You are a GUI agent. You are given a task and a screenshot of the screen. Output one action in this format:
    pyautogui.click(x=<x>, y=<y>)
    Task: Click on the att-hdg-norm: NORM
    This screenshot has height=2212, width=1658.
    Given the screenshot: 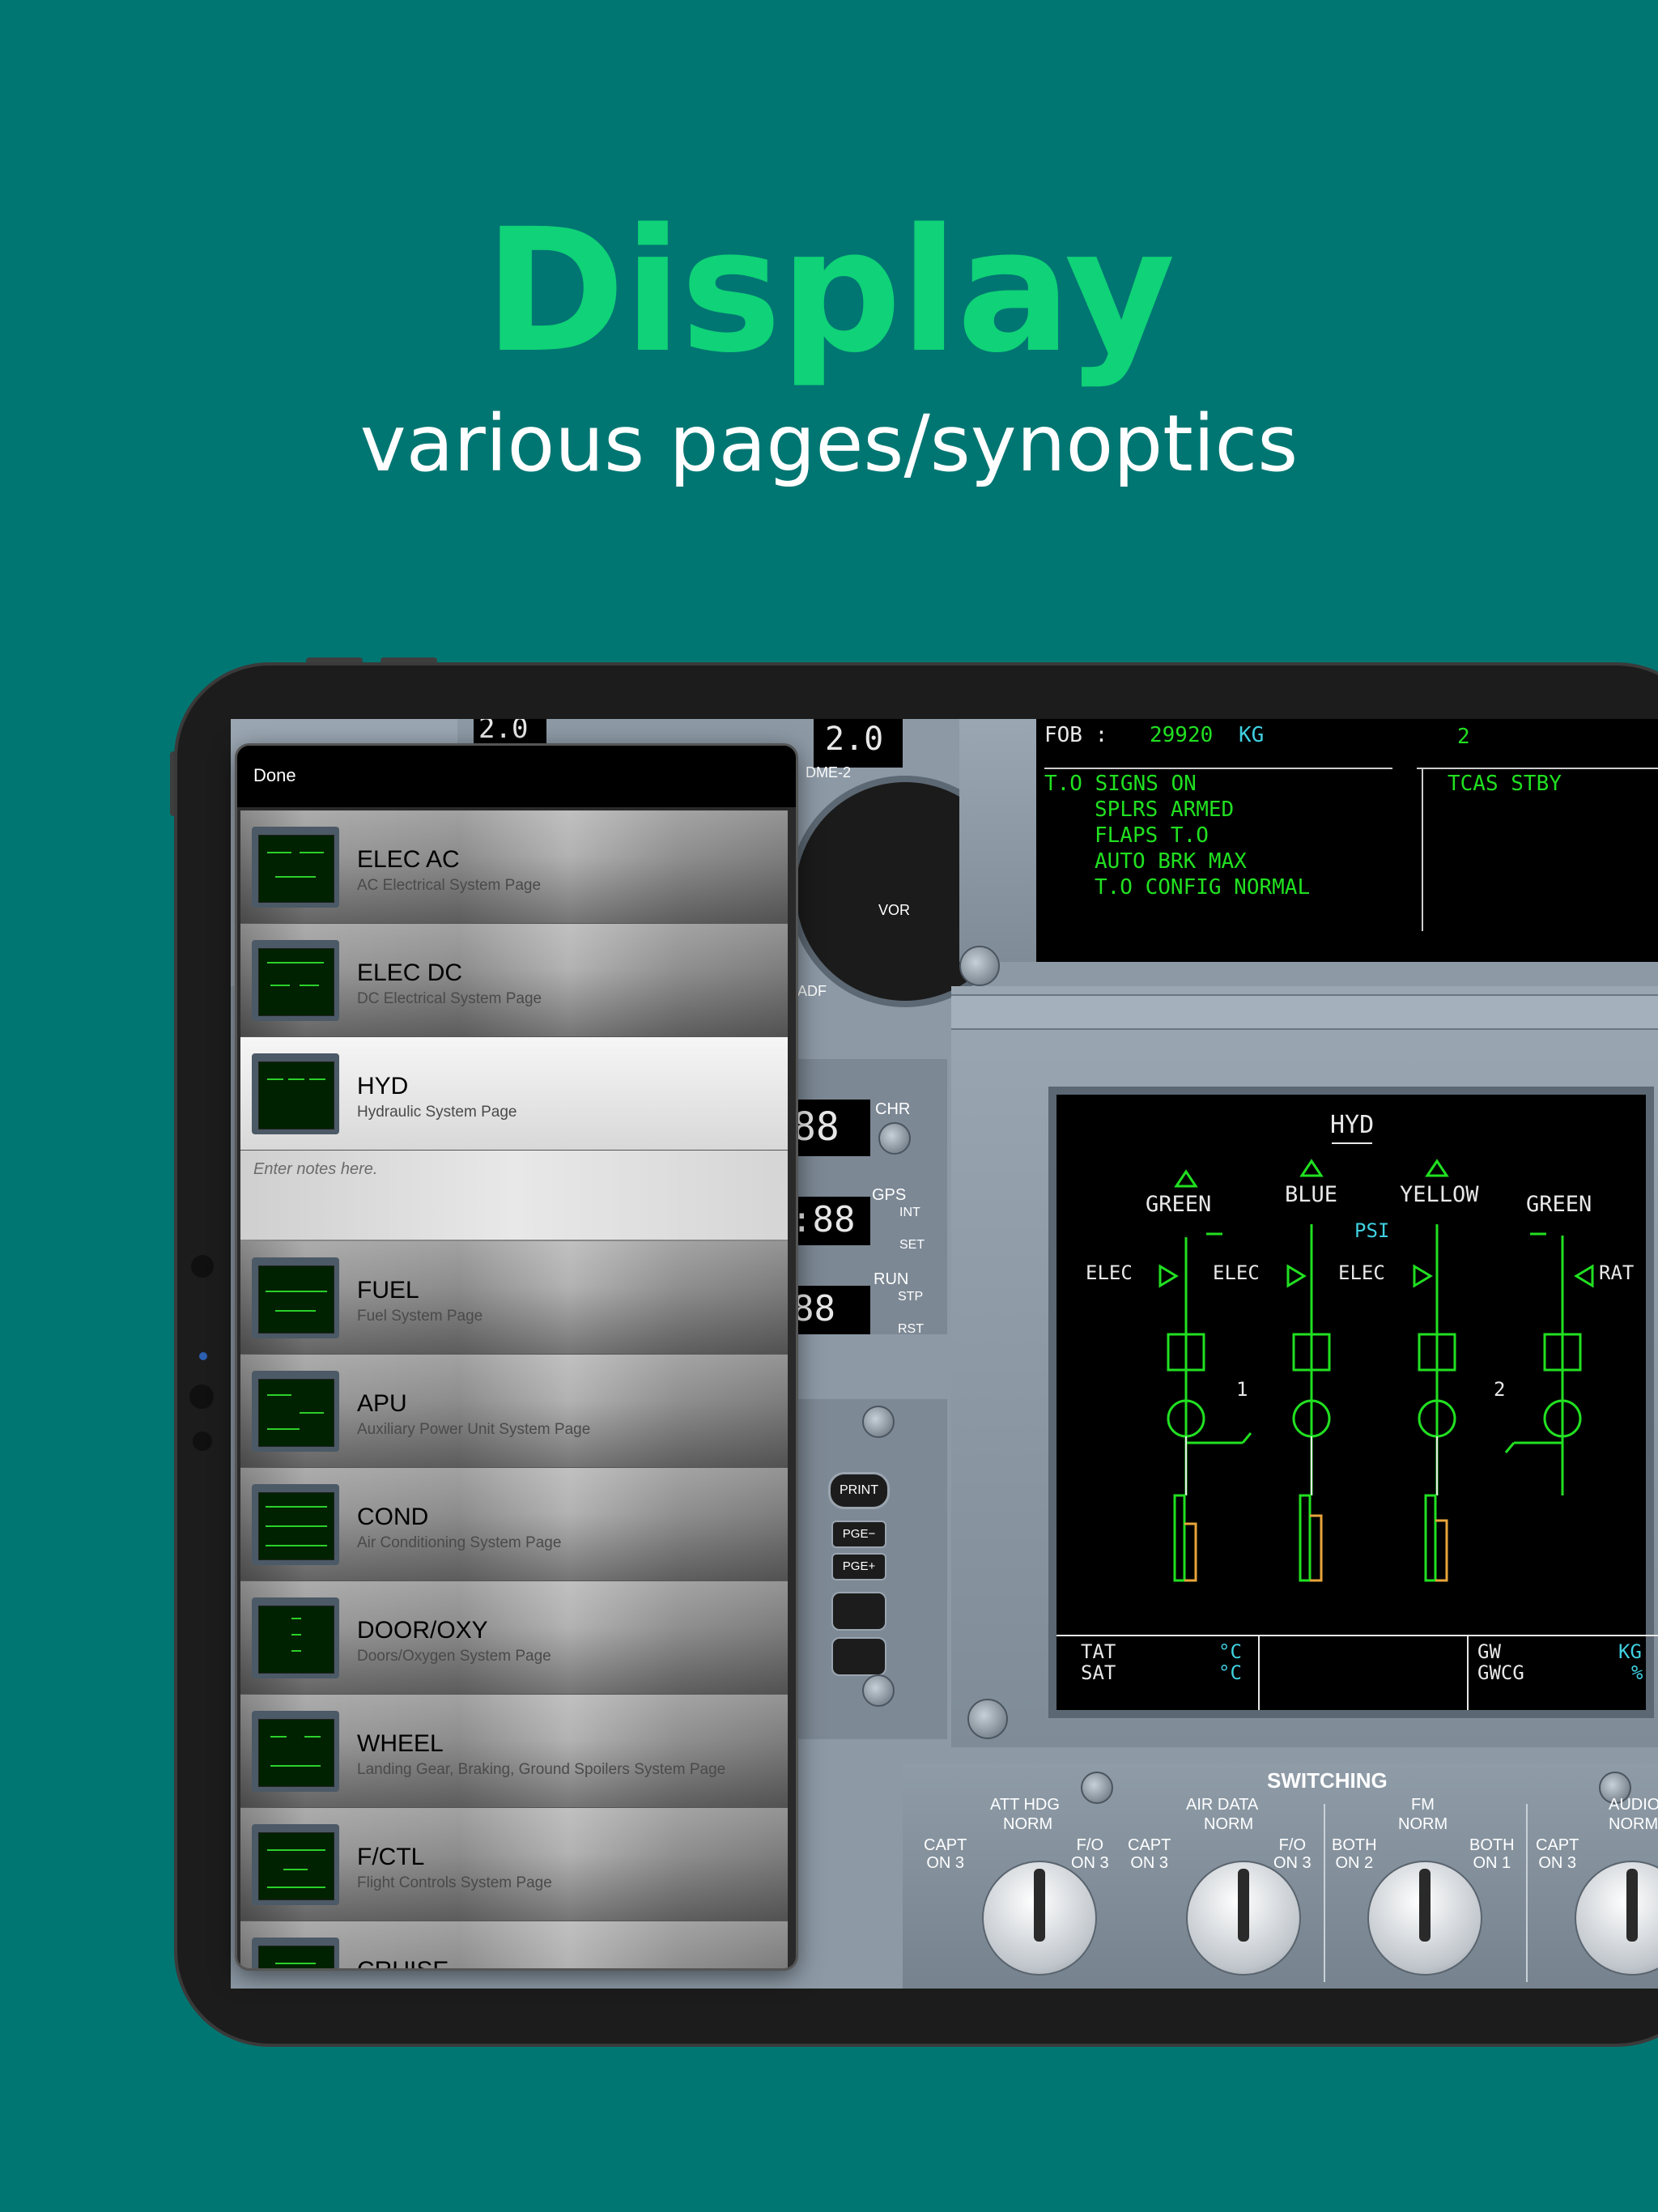 What is the action you would take?
    pyautogui.click(x=1028, y=1824)
    